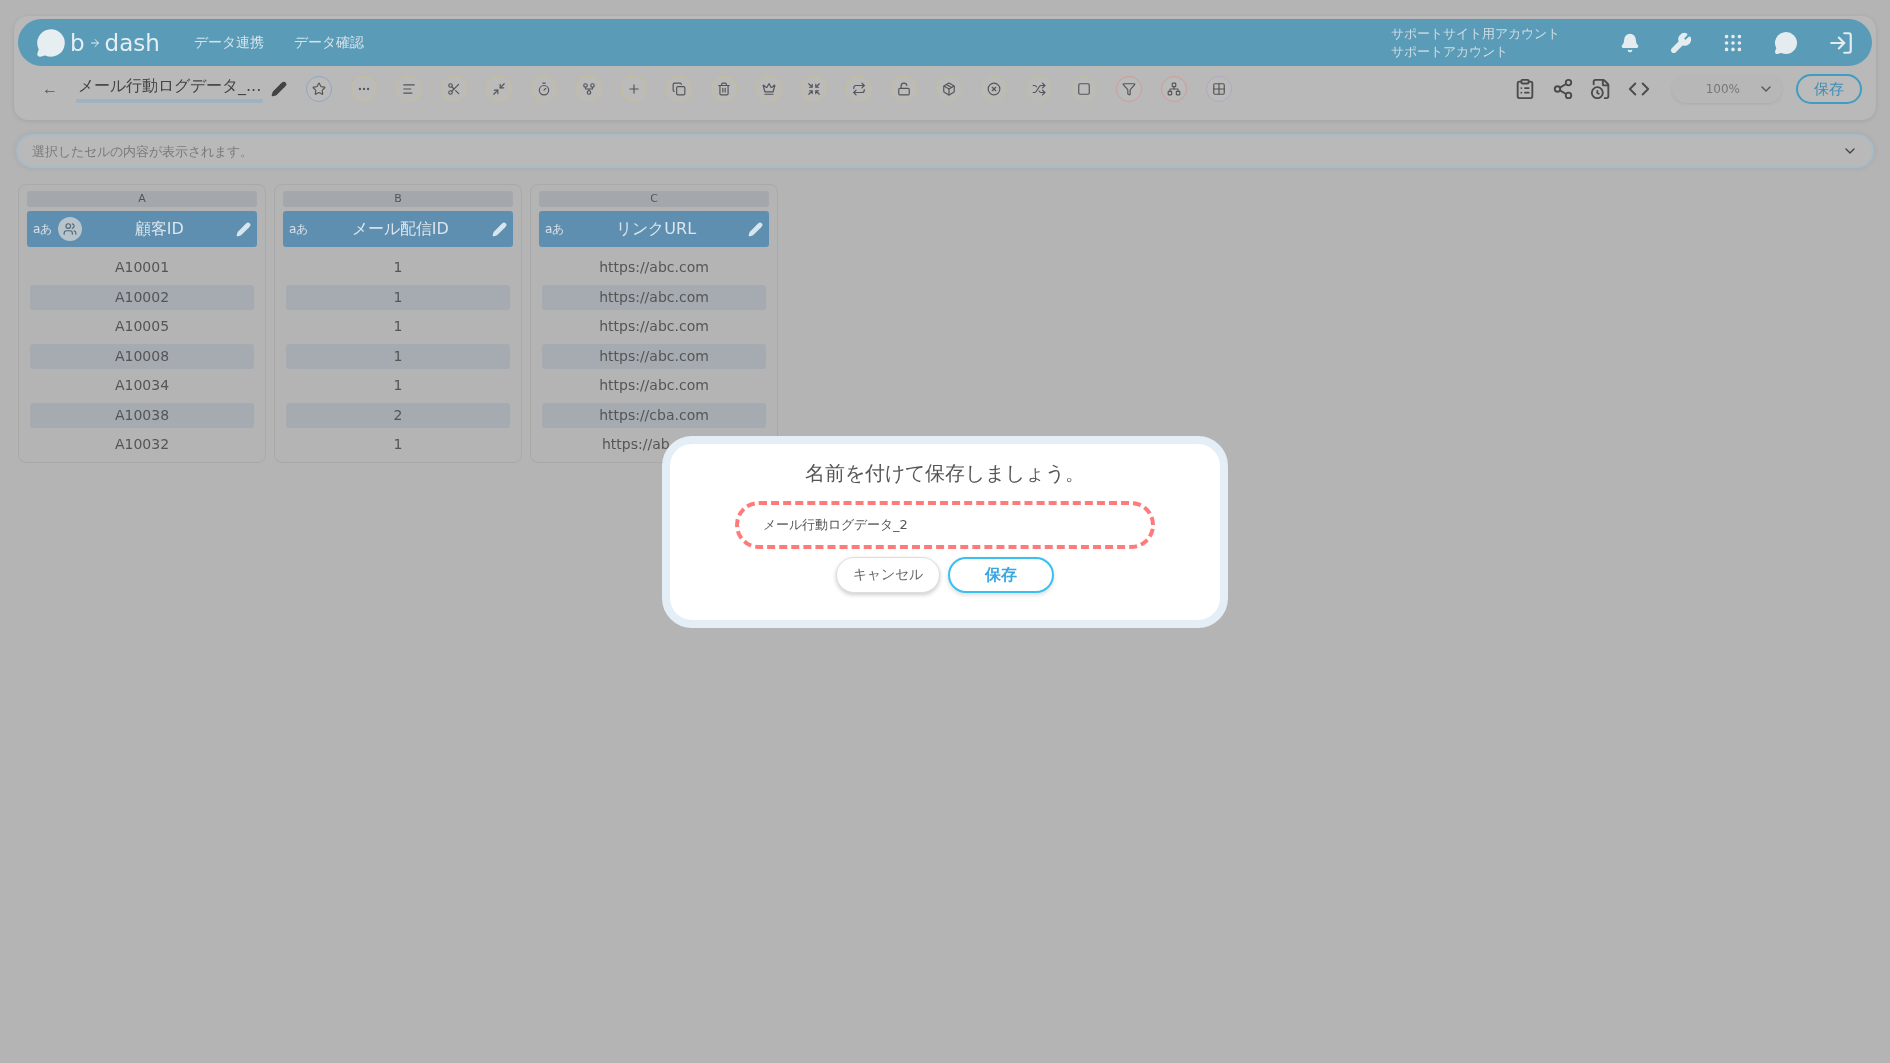 The image size is (1890, 1063). I want to click on table-cell: A10008, so click(142, 356).